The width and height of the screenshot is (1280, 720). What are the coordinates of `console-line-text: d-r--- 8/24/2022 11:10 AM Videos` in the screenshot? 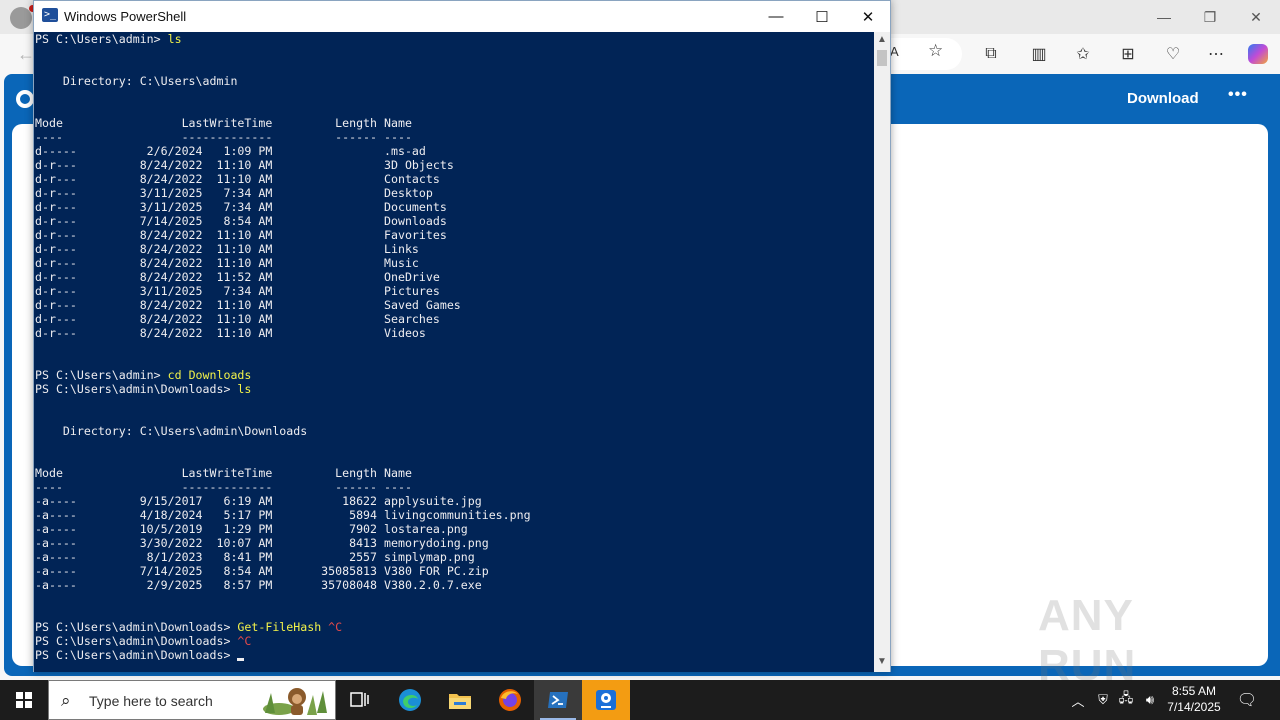 It's located at (230, 333).